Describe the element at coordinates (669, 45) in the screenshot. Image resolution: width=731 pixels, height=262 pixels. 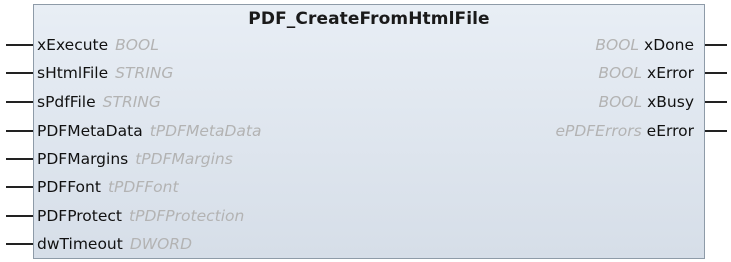
I see `output-pin-name: xDone` at that location.